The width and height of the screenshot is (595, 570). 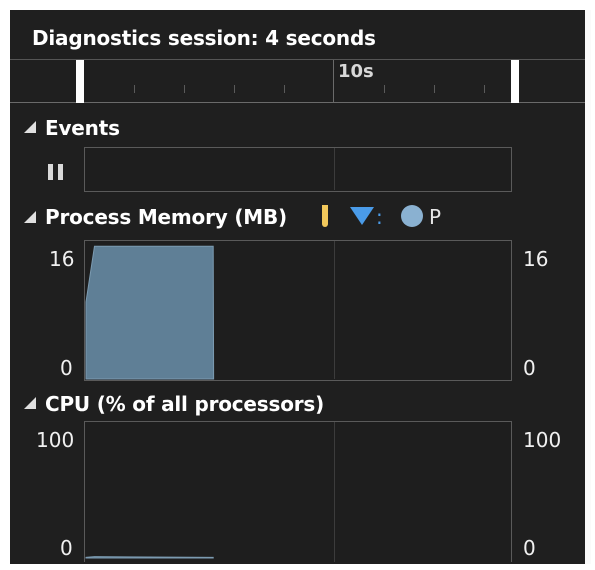 I want to click on memory-area-series, so click(x=150, y=312).